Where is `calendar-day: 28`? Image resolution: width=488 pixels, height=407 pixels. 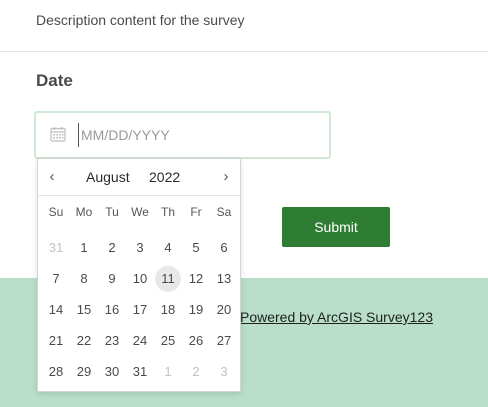
calendar-day: 28 is located at coordinates (56, 372).